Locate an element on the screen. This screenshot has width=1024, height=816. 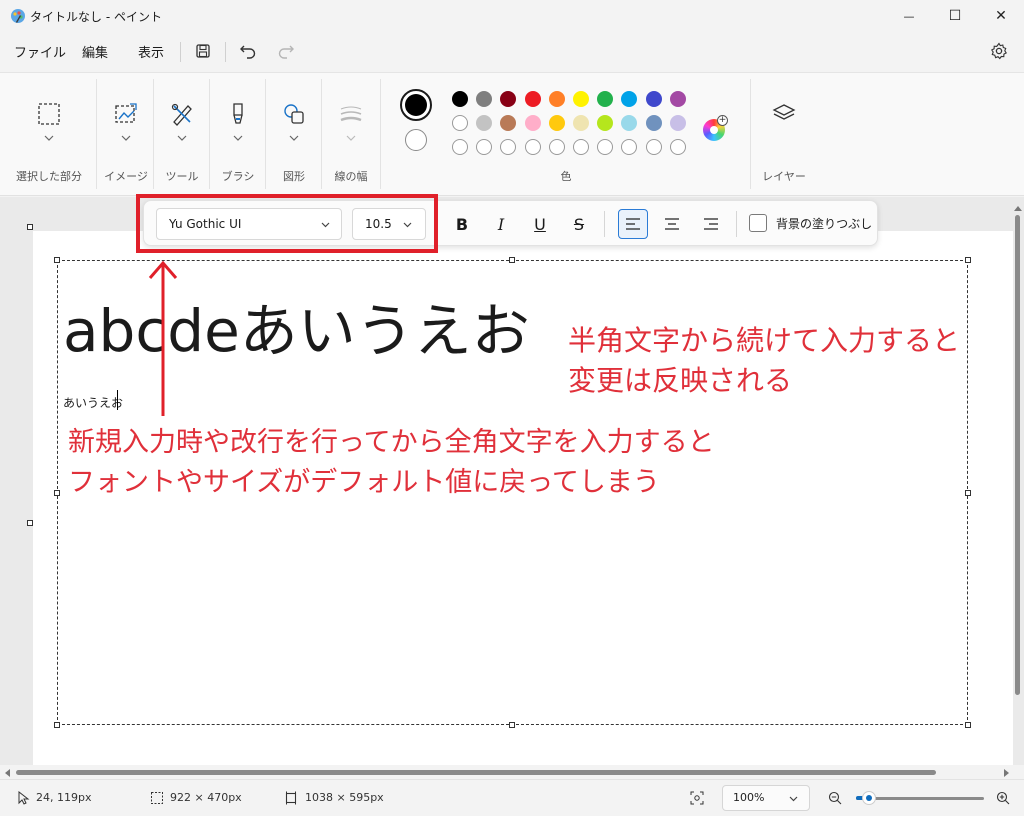
canvas-text-small: あいうえお is located at coordinates (93, 402).